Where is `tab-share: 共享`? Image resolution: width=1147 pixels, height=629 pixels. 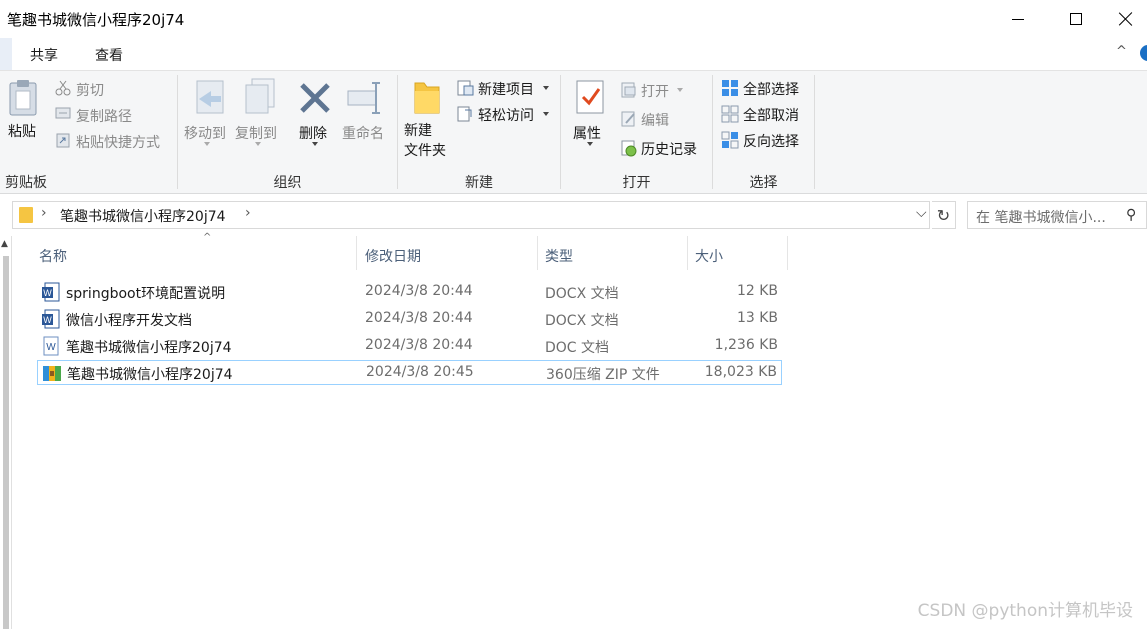
tab-share: 共享 is located at coordinates (44, 55).